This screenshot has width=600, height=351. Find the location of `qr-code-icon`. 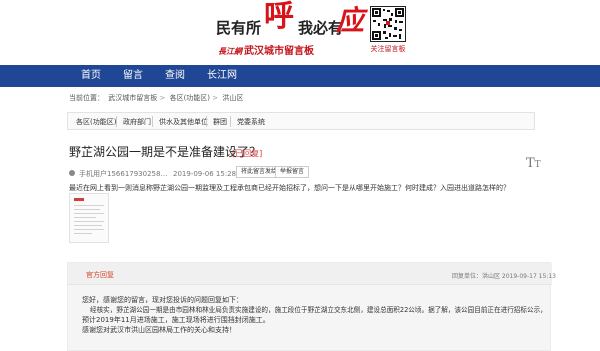

qr-code-icon is located at coordinates (388, 24).